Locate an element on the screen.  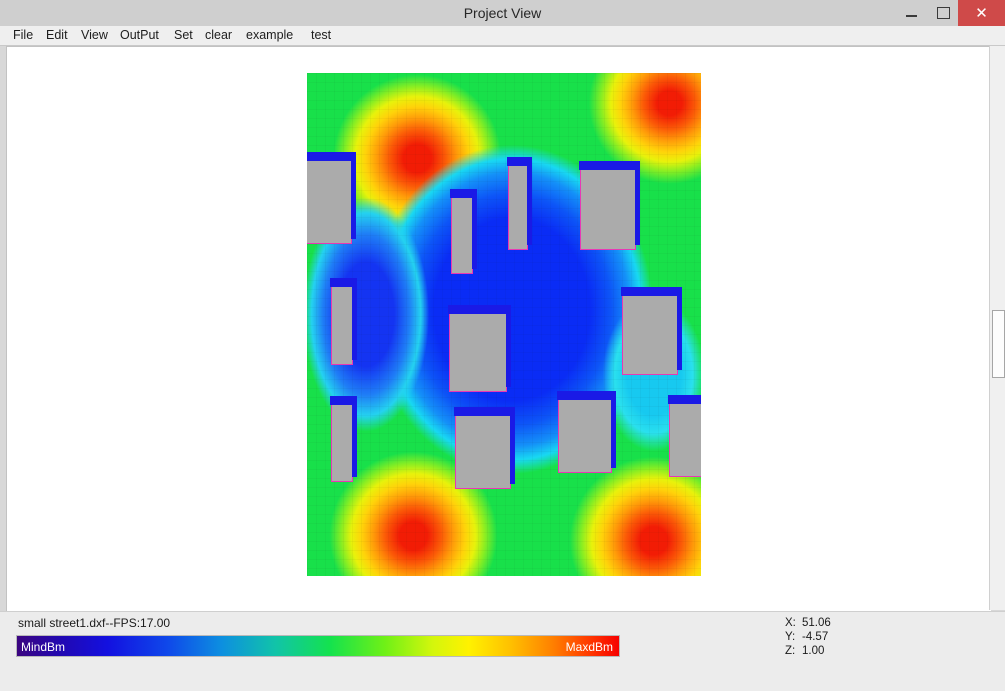
close-button: ✕ is located at coordinates (981, 13).